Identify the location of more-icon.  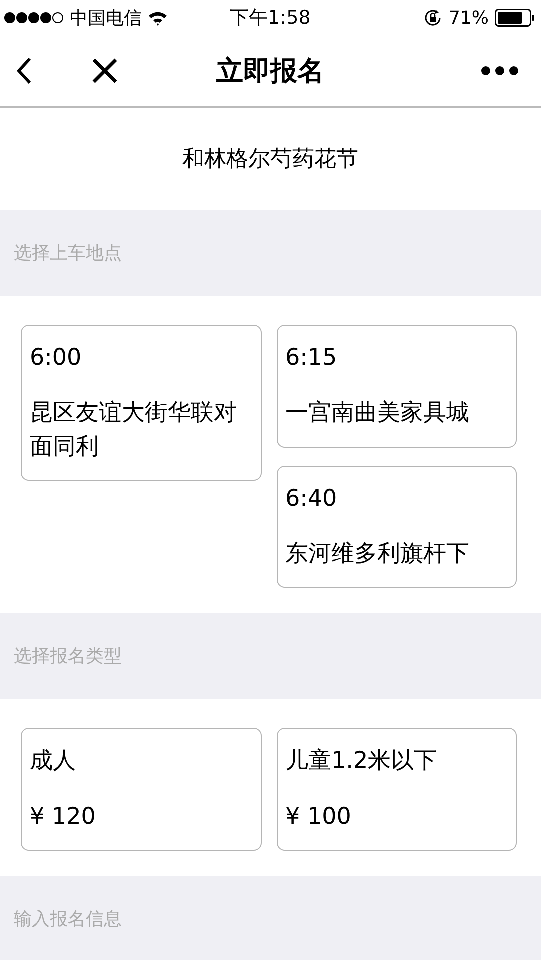
(500, 71).